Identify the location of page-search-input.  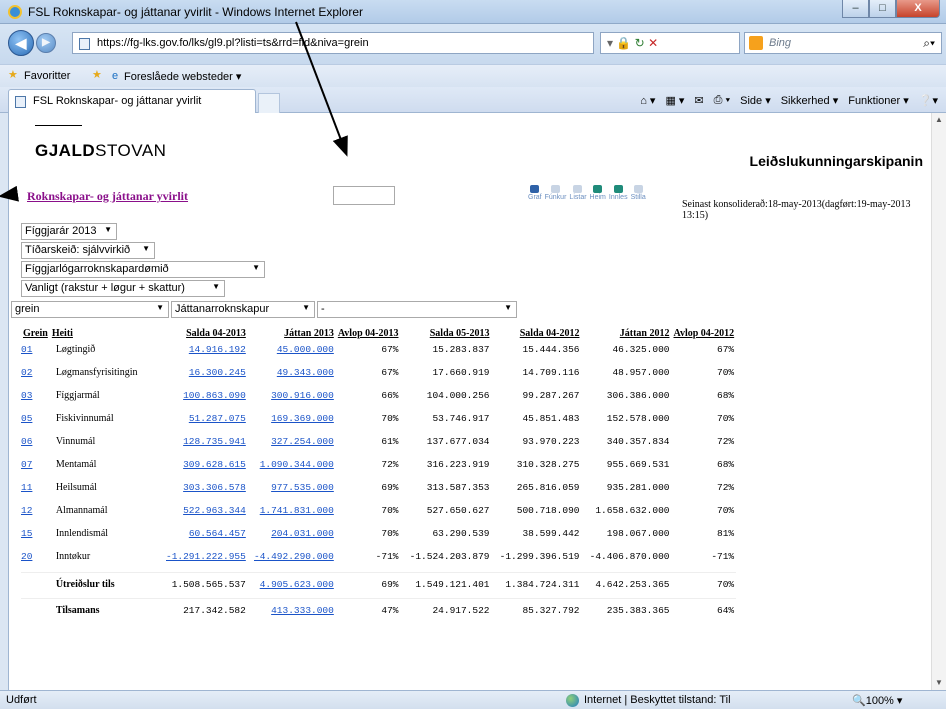
(364, 195).